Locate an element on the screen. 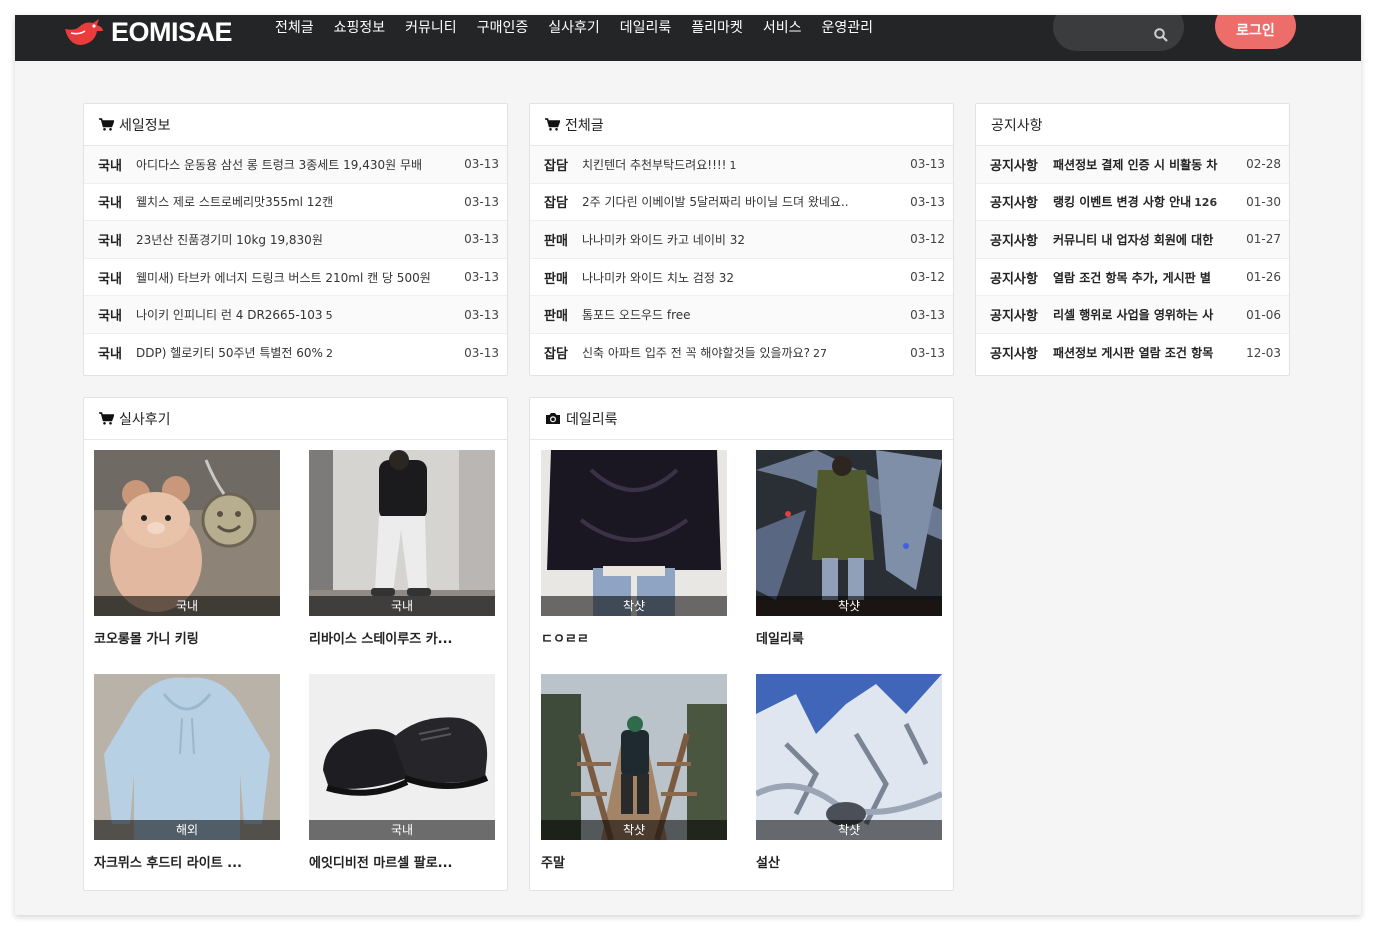  post-title: 톰포드 오드우드 free is located at coordinates (742, 314).